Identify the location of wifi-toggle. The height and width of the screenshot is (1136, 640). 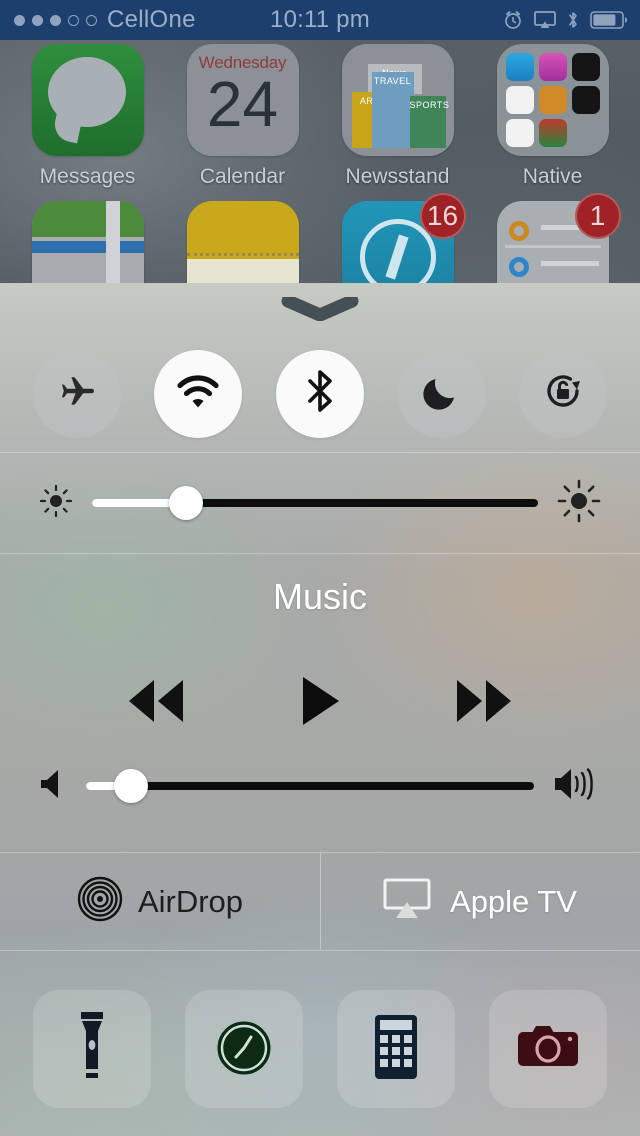
(198, 393).